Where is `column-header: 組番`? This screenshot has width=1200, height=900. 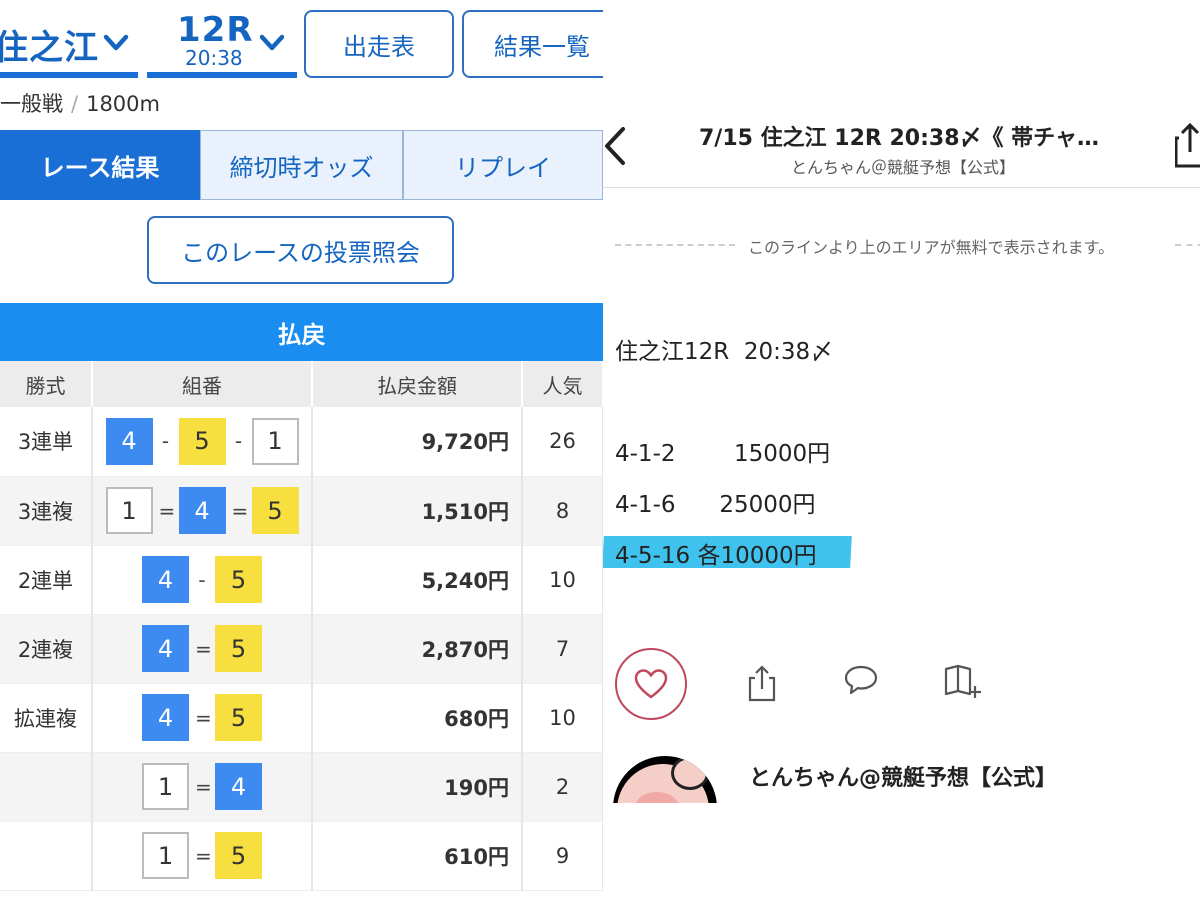
column-header: 組番 is located at coordinates (202, 384).